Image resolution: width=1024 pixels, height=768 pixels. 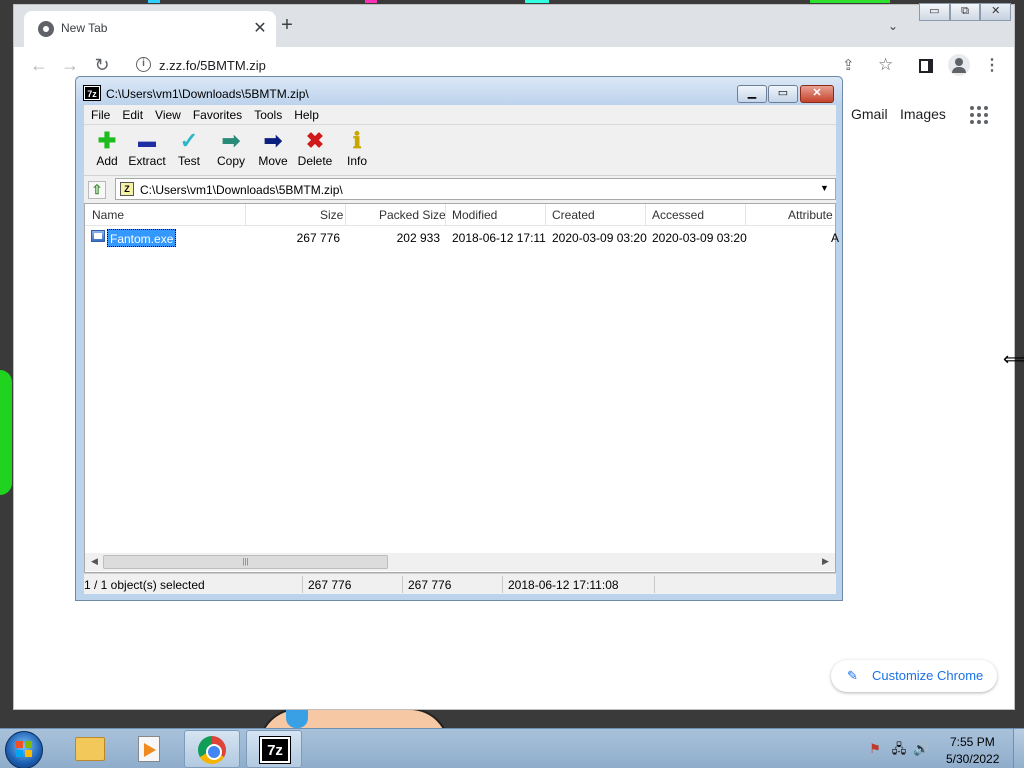 I want to click on tab-strip: New Tab ✕ + ⌄ ▭ ⧉ ✕, so click(x=514, y=25).